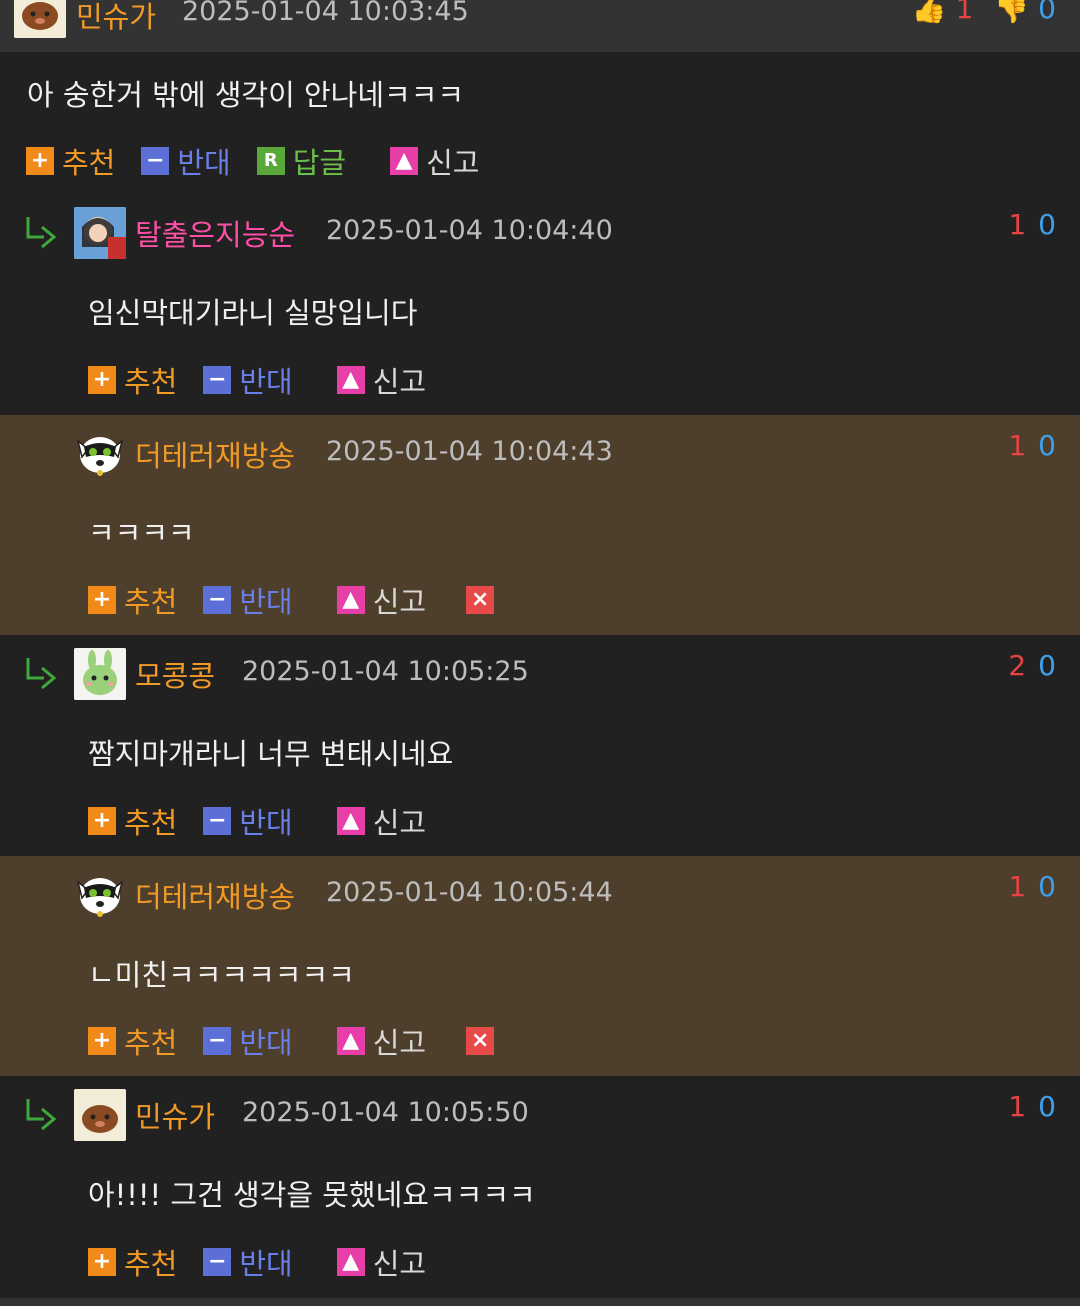  What do you see at coordinates (385, 1112) in the screenshot?
I see `timestamp: 2025-01-04 10:05:50` at bounding box center [385, 1112].